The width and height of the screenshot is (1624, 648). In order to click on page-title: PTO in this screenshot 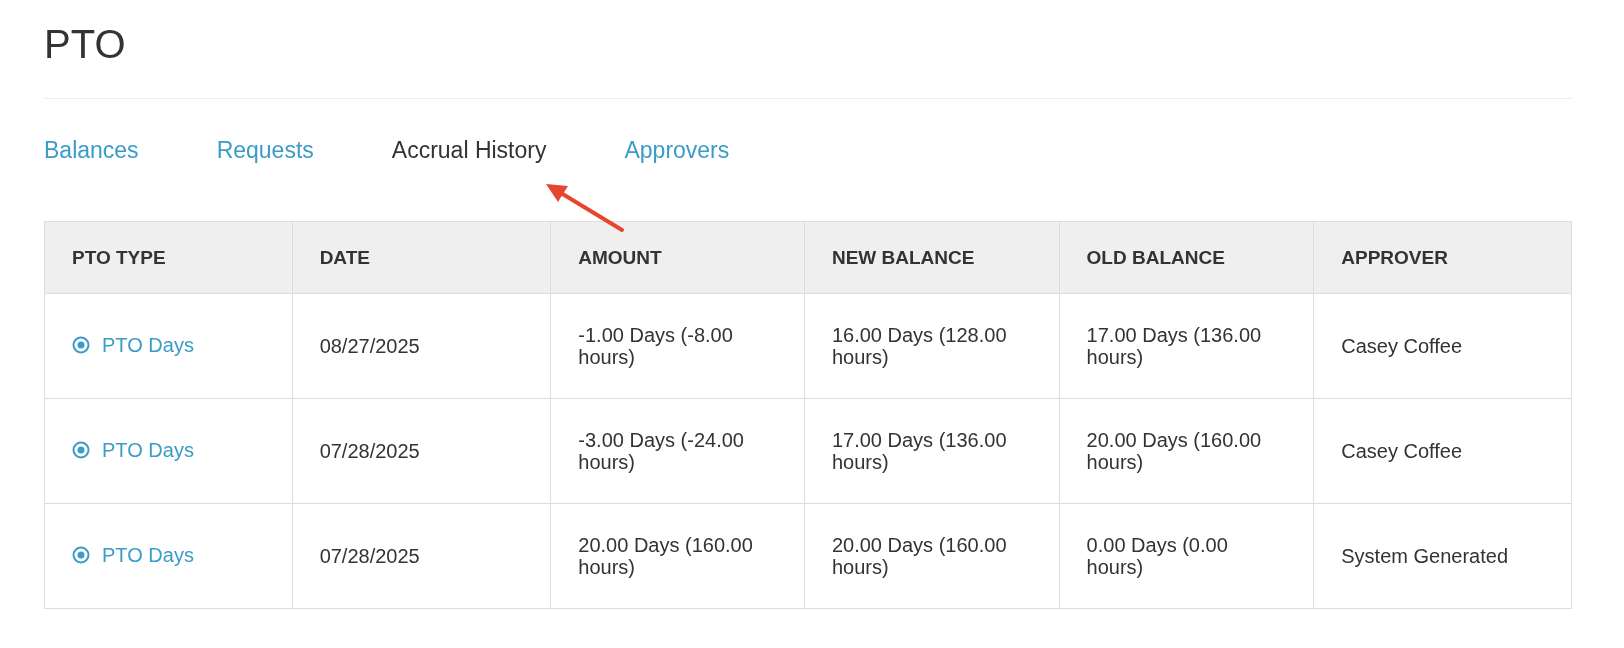, I will do `click(85, 44)`.